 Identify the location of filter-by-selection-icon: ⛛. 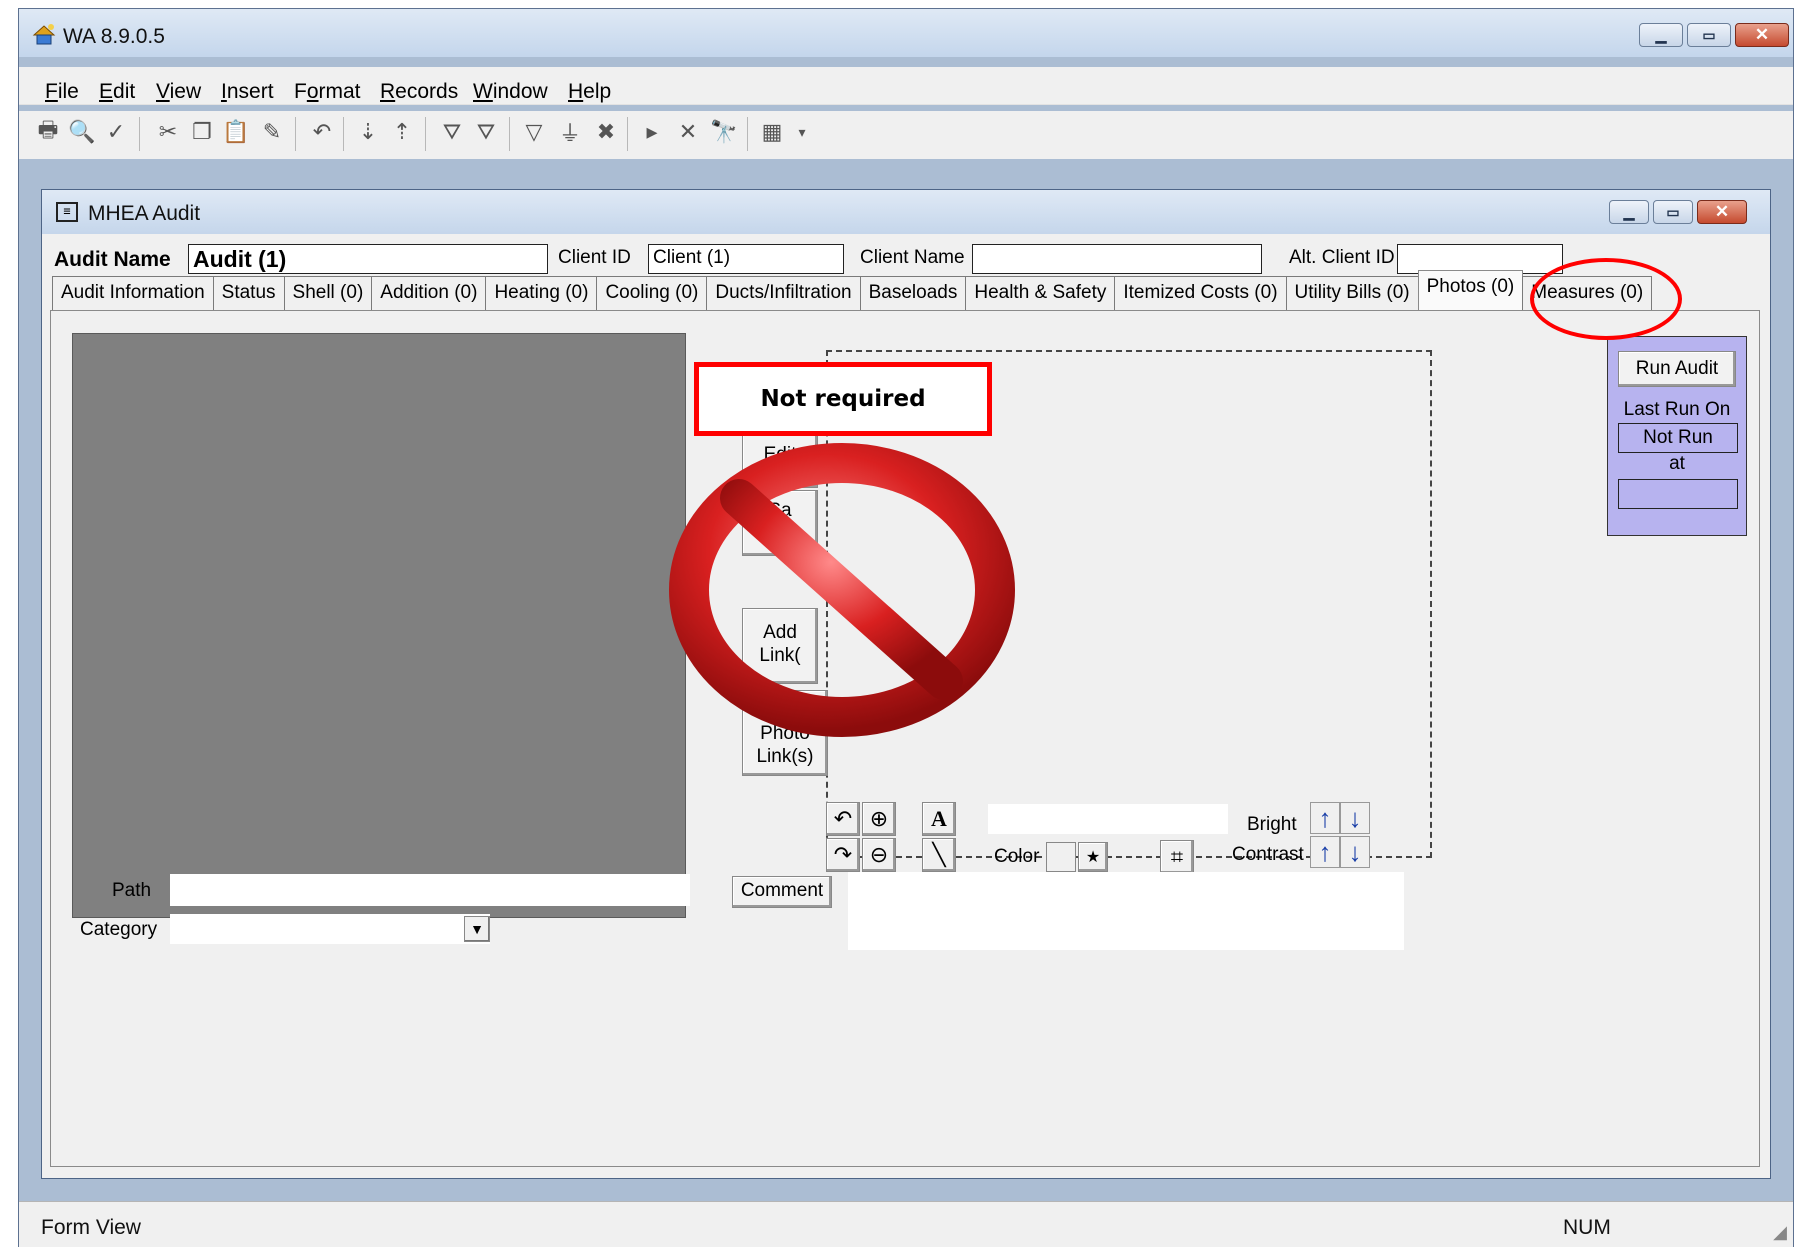
(452, 132).